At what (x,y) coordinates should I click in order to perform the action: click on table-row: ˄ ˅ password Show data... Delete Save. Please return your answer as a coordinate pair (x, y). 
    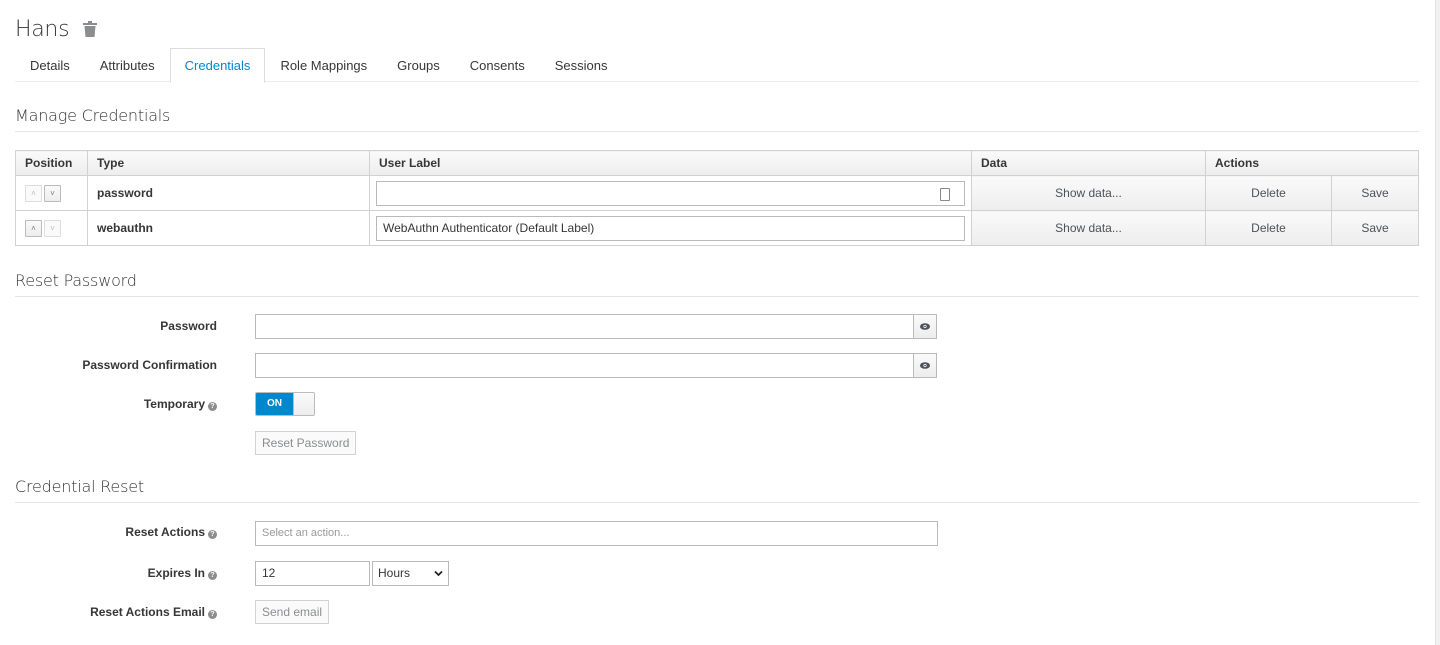
    Looking at the image, I should click on (717, 193).